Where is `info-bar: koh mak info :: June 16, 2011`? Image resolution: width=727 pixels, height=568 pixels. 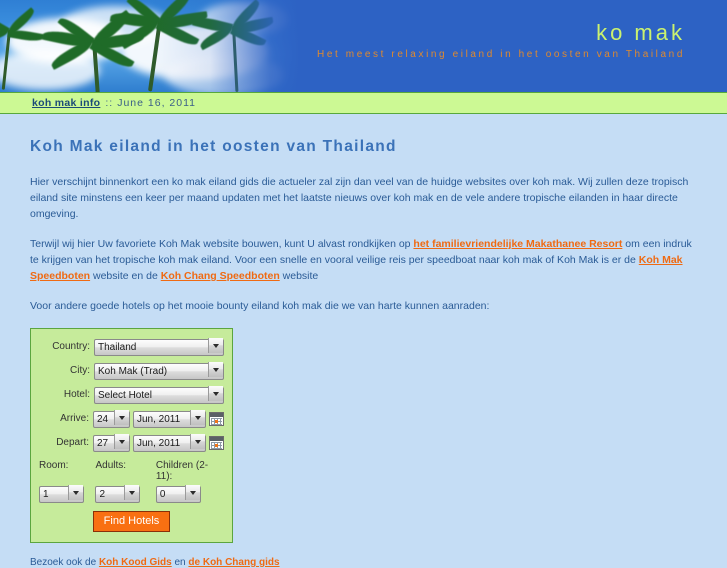
info-bar: koh mak info :: June 16, 2011 is located at coordinates (363, 103).